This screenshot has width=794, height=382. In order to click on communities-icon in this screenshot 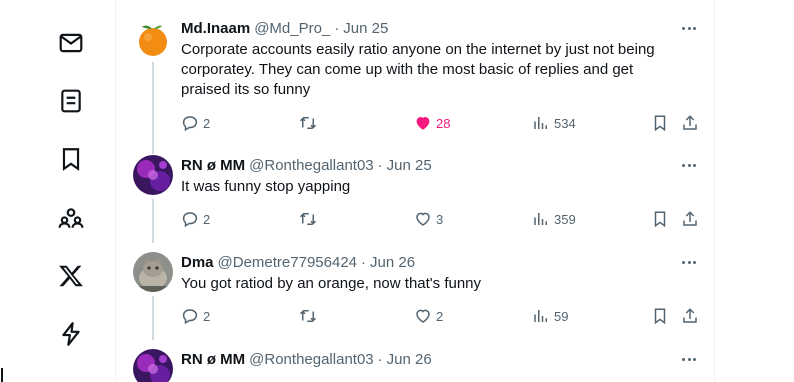, I will do `click(71, 218)`.